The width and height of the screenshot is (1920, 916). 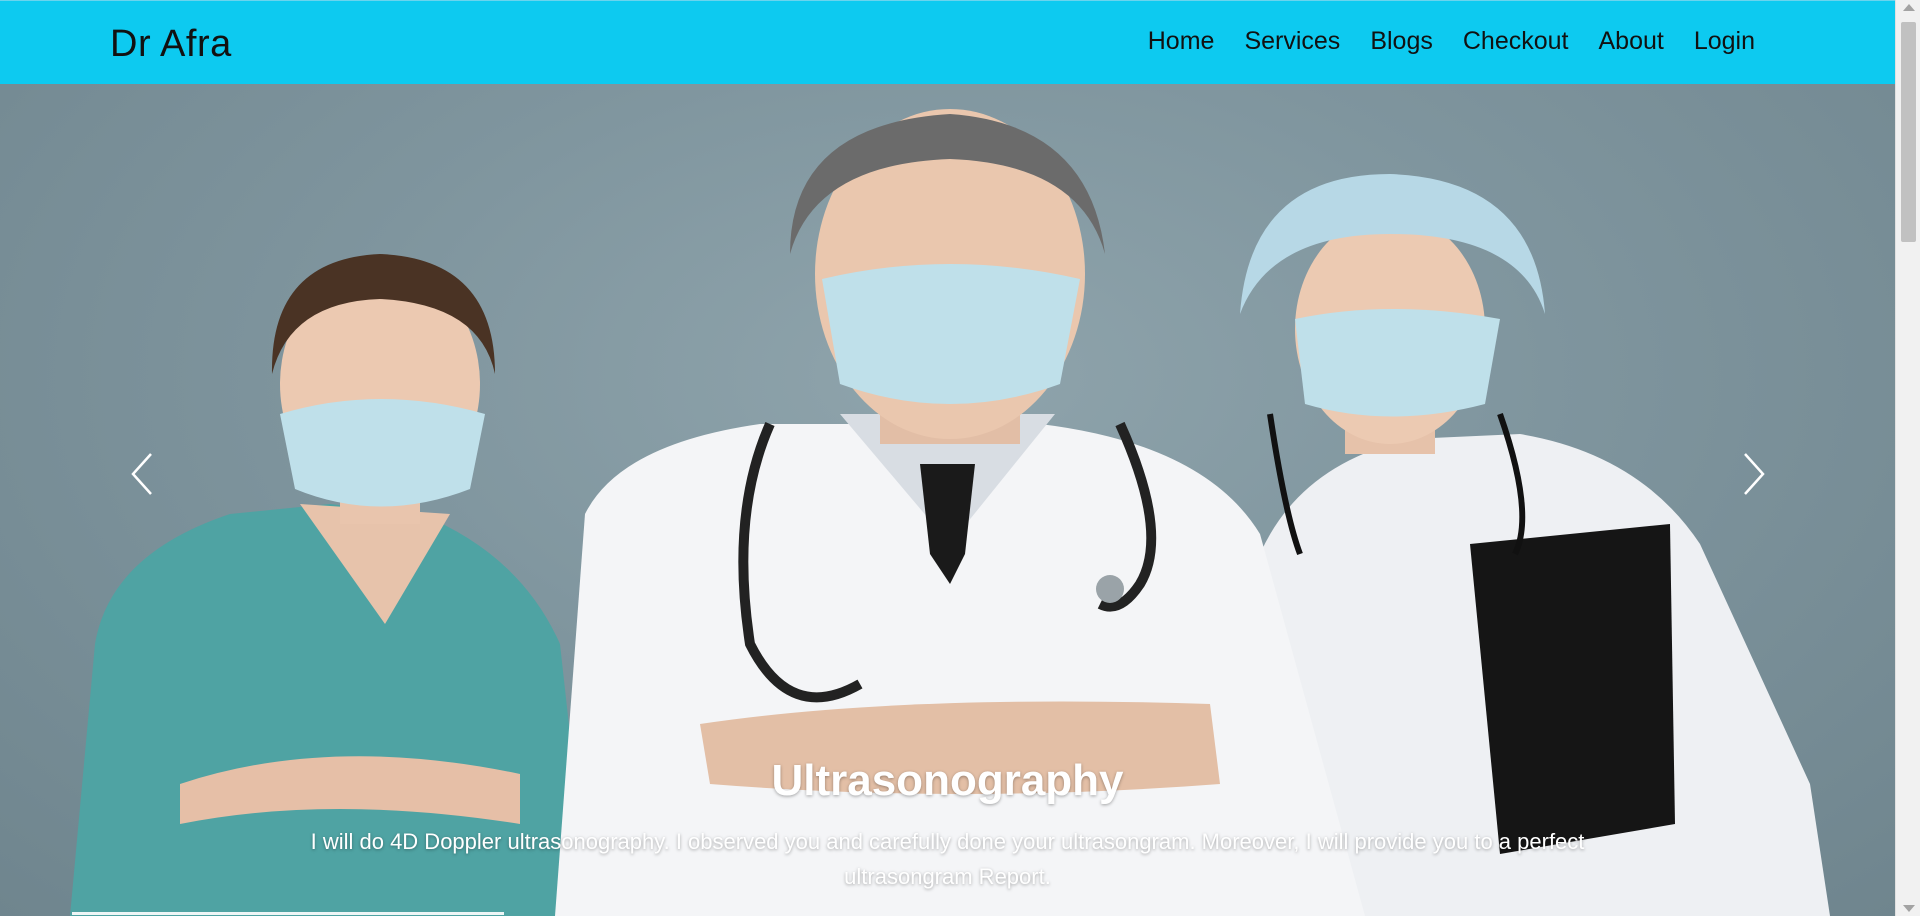 I want to click on brand-logo: Dr Afra, so click(x=171, y=44).